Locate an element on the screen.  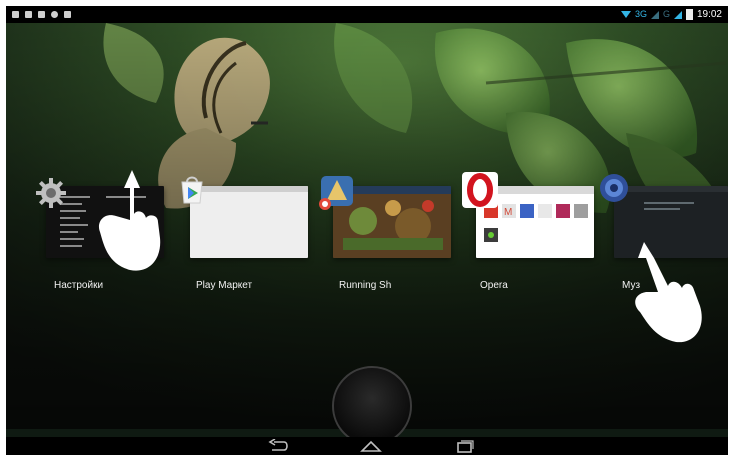
gallery-icon is located at coordinates (41, 14).